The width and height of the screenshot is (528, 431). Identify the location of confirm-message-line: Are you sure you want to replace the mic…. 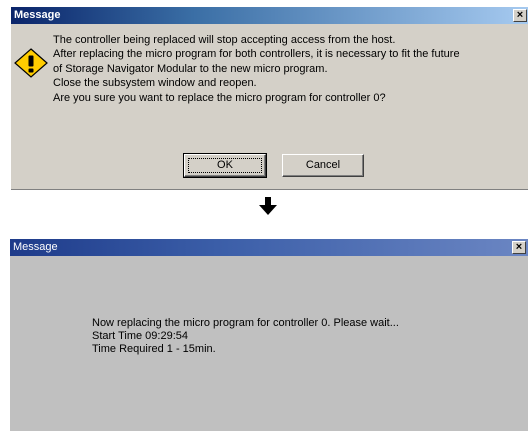
(219, 97).